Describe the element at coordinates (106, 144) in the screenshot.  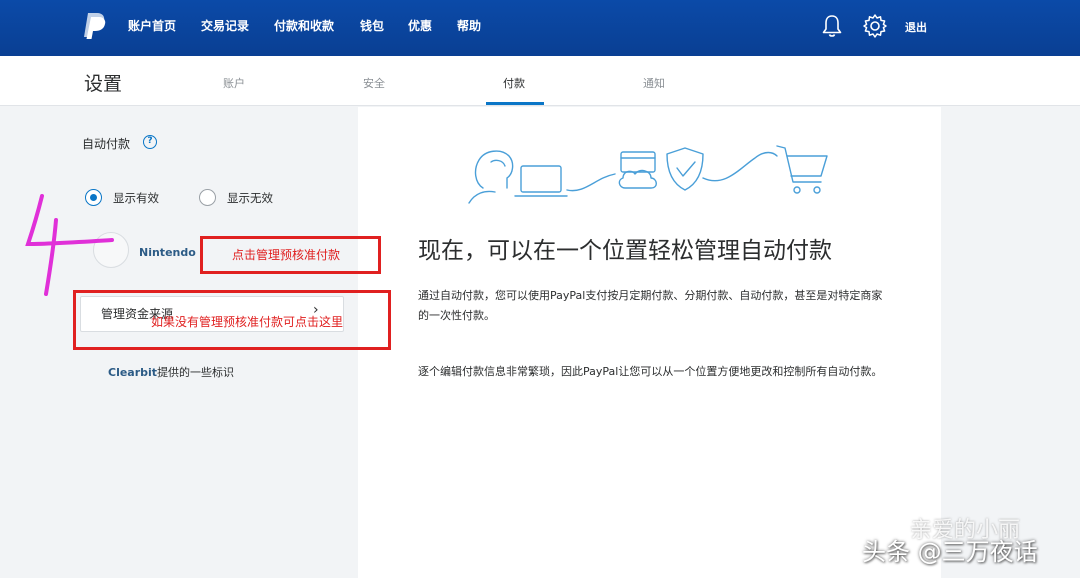
I see `autopay-label: 自动付款` at that location.